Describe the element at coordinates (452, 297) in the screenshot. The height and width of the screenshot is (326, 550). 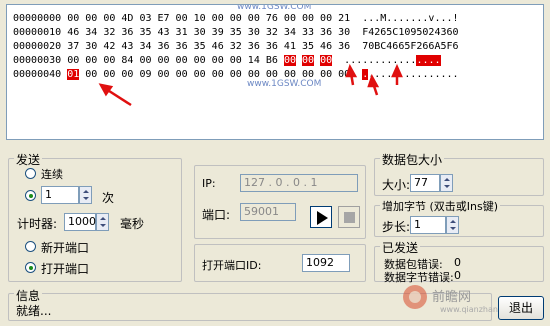
I see `brand-watermark: 前瞻网` at that location.